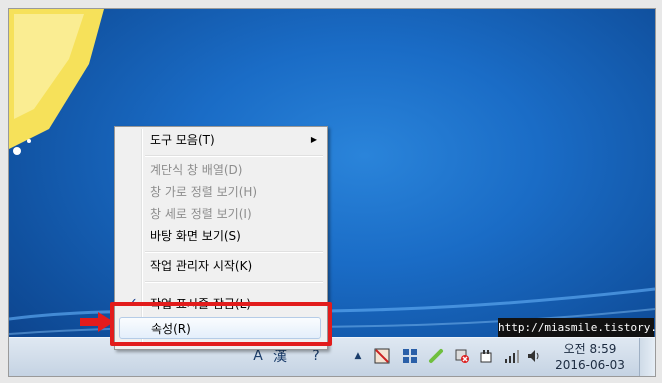 Image resolution: width=662 pixels, height=383 pixels. Describe the element at coordinates (534, 356) in the screenshot. I see `volume-icon` at that location.